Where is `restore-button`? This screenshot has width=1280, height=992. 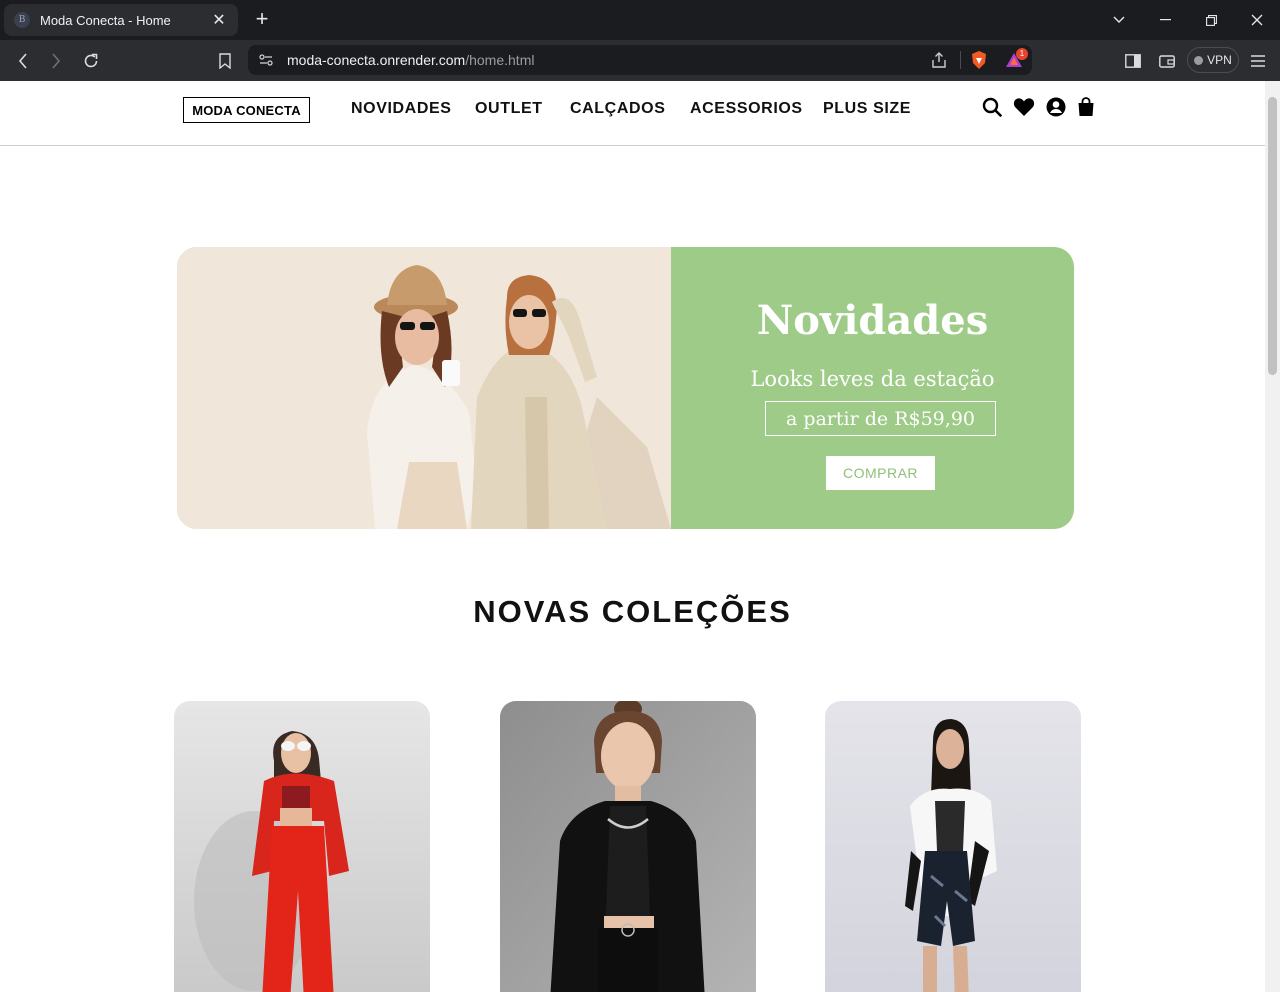 restore-button is located at coordinates (1211, 20).